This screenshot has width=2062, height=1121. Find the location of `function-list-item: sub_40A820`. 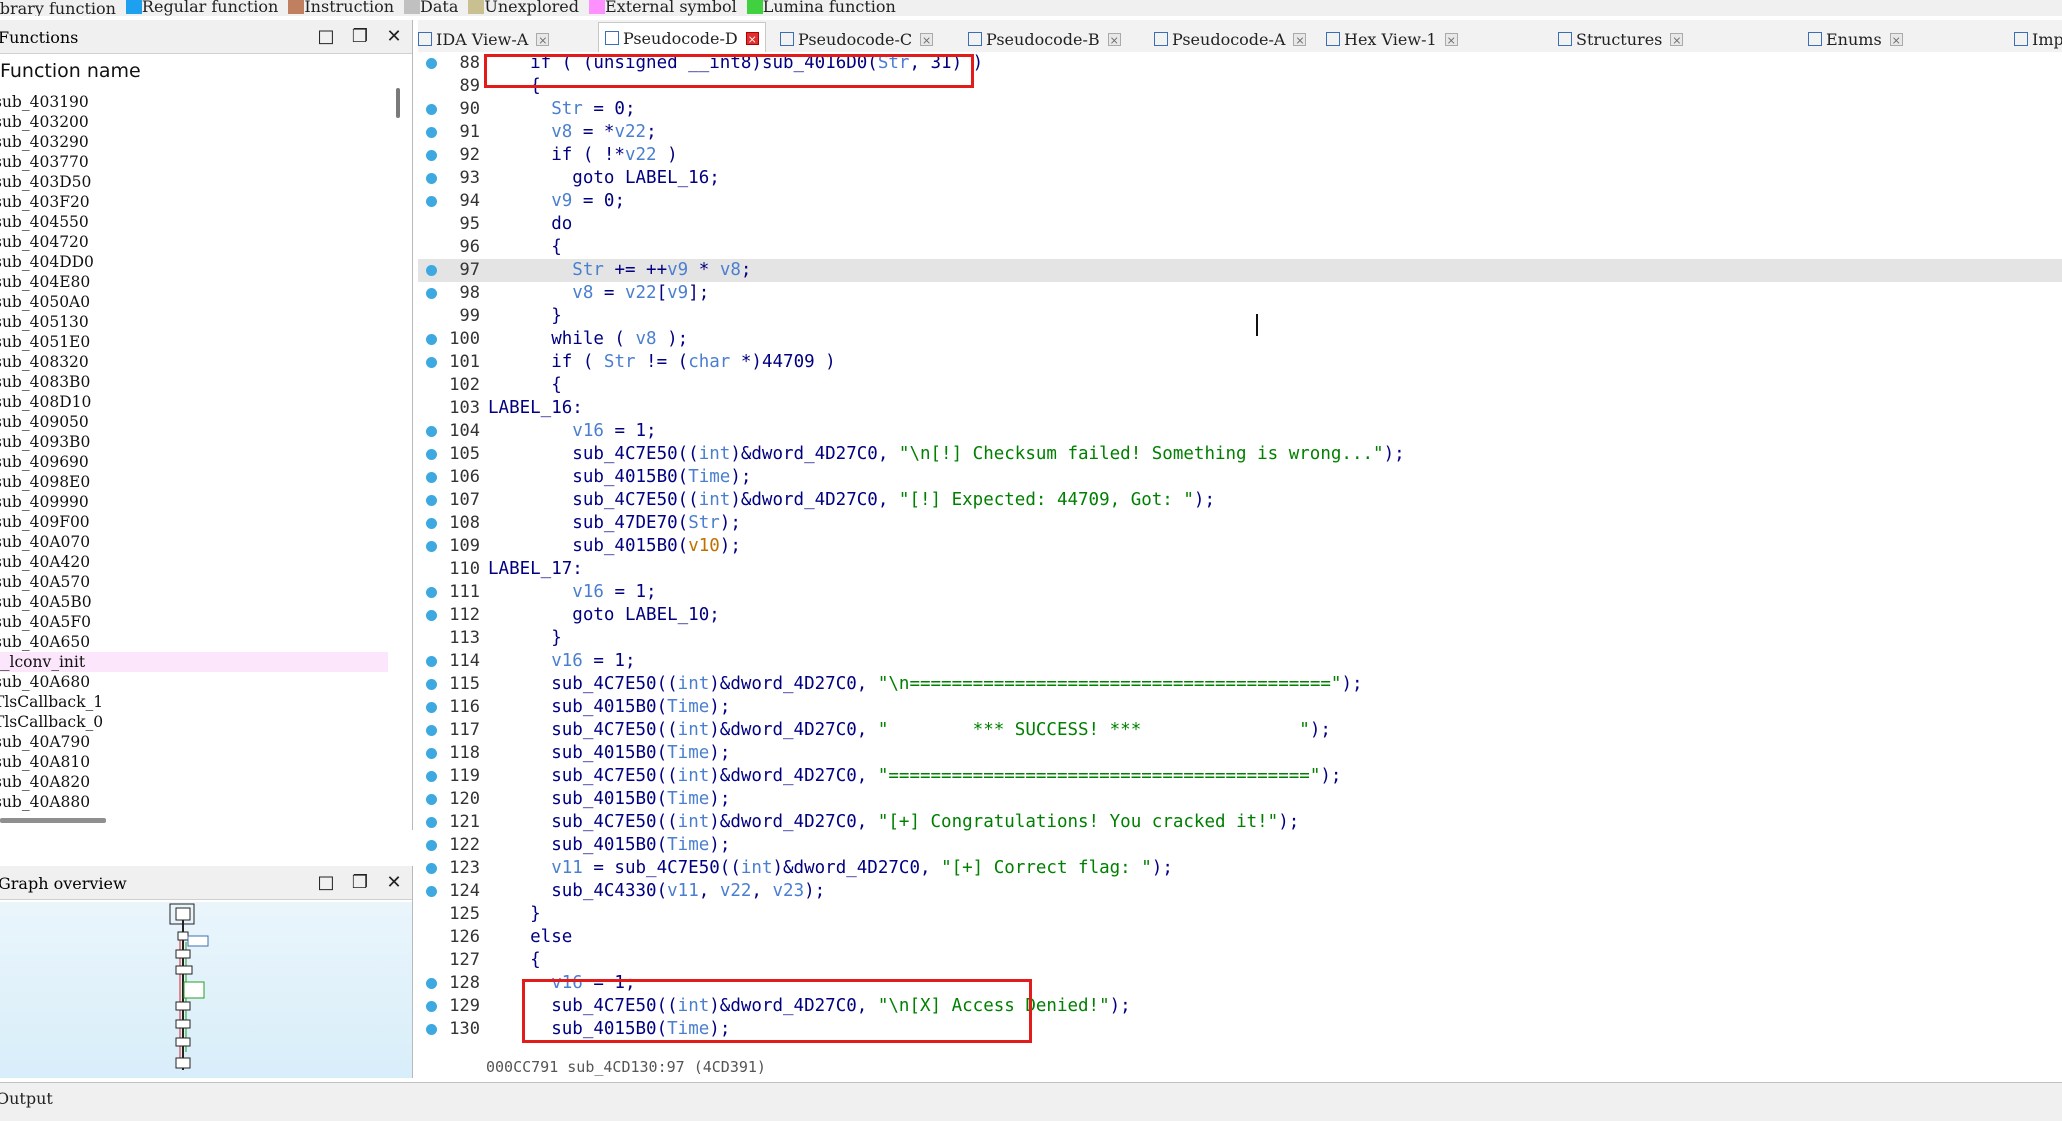

function-list-item: sub_40A820 is located at coordinates (194, 782).